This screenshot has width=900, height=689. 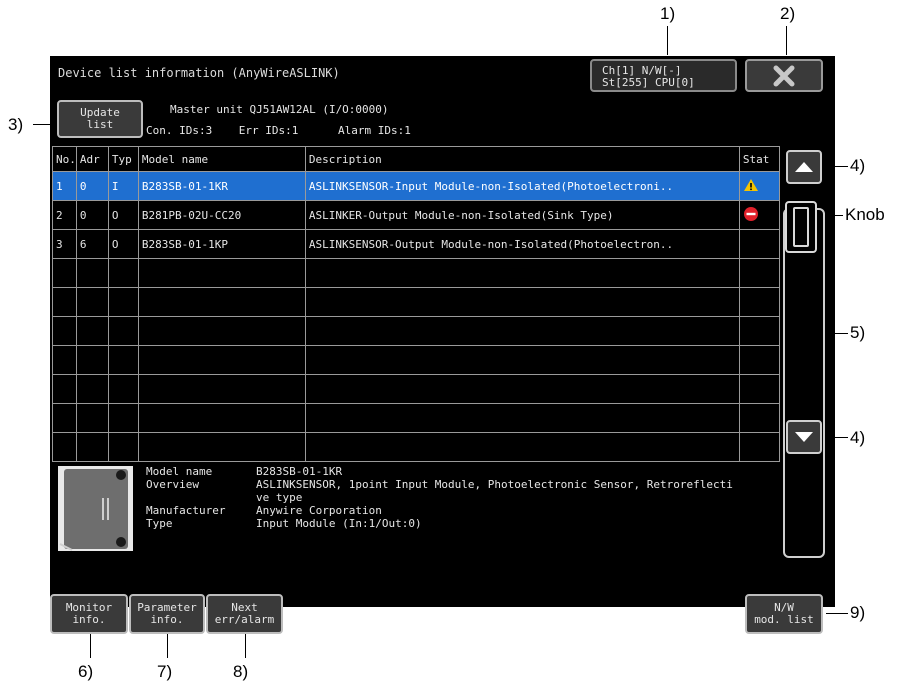 I want to click on close-icon, so click(x=784, y=75).